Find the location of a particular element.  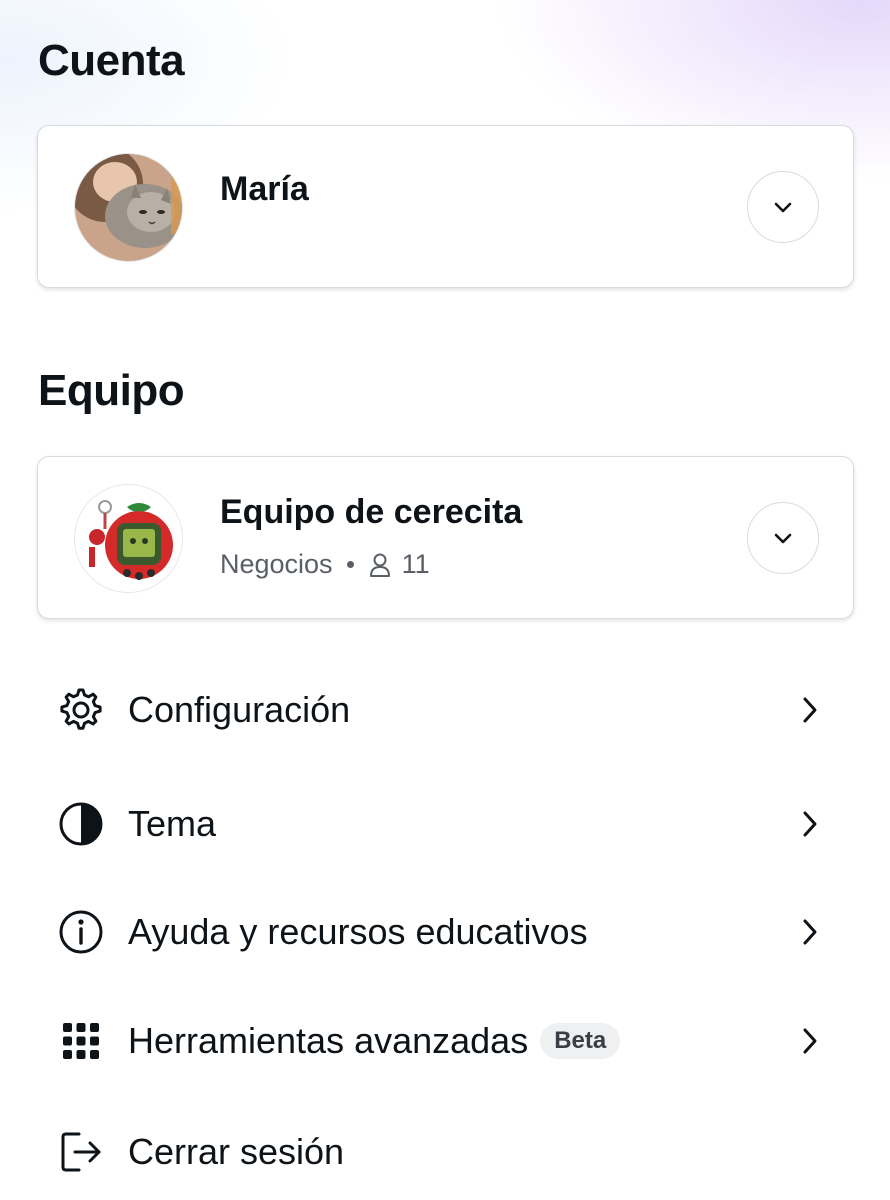

team-avatar is located at coordinates (128, 538).